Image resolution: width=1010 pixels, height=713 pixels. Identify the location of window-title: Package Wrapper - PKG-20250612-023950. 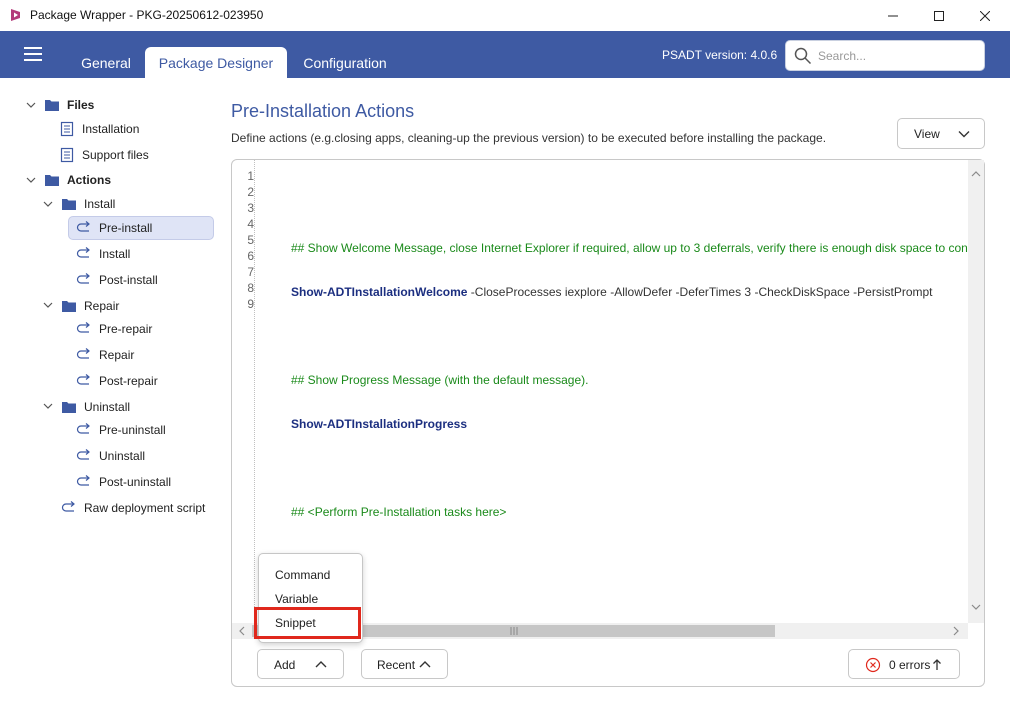
(147, 15).